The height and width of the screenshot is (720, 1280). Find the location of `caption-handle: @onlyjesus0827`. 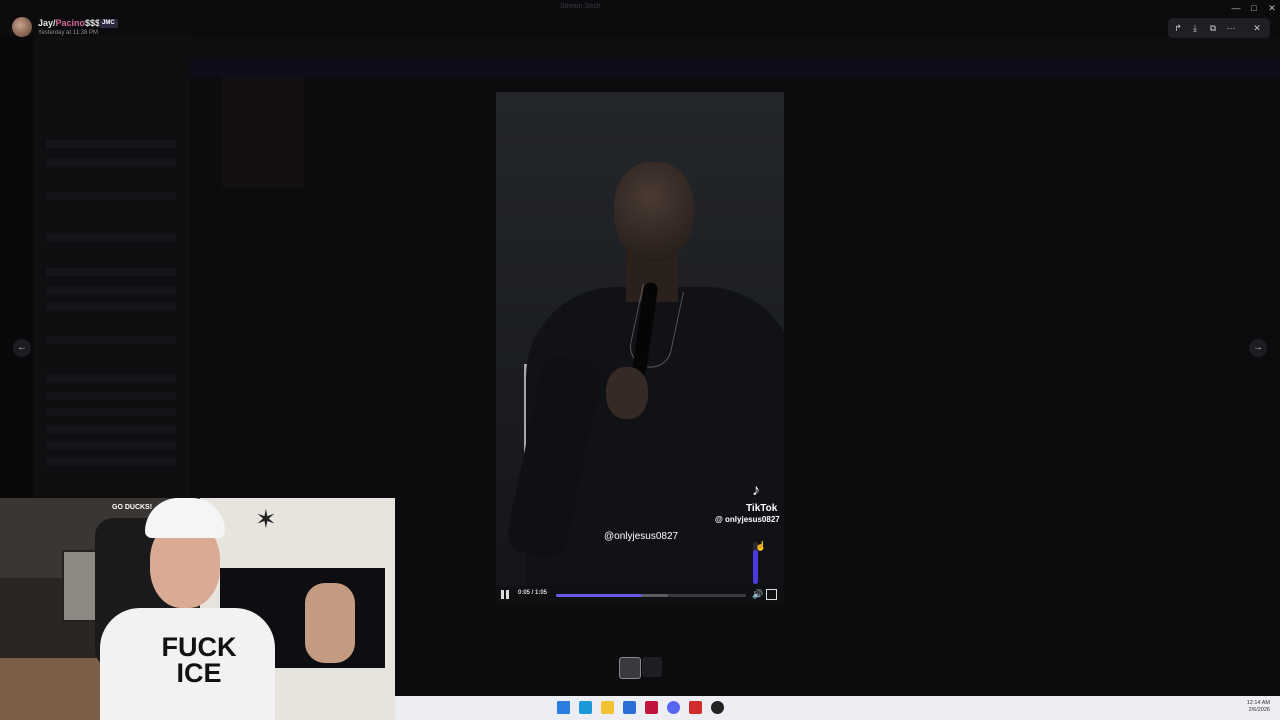

caption-handle: @onlyjesus0827 is located at coordinates (641, 536).